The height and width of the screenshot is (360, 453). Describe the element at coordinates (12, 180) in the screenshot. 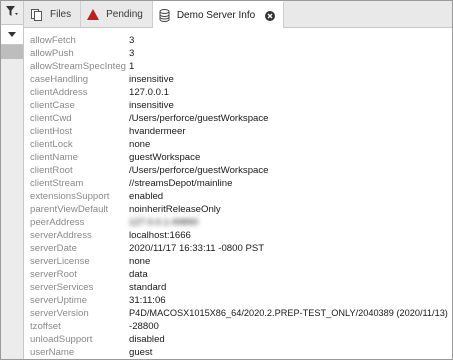

I see `left-toolbar` at that location.